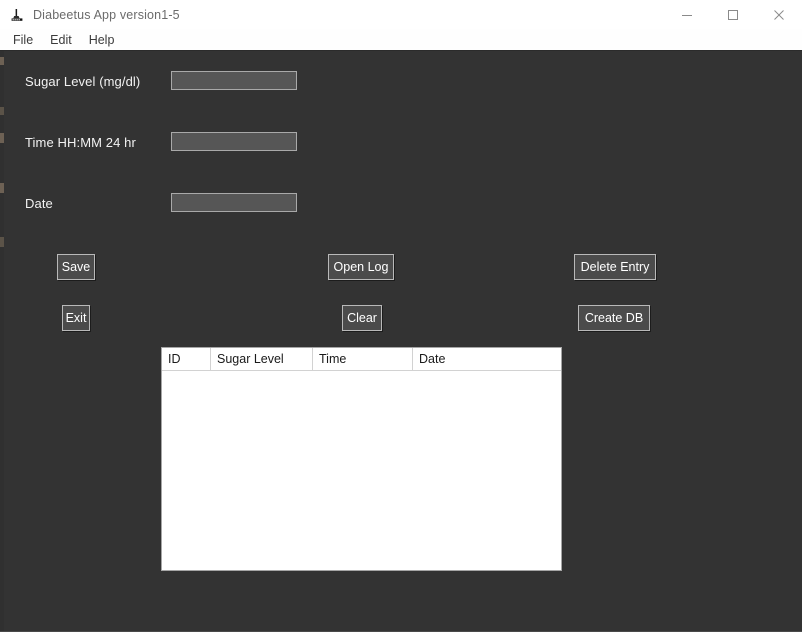  What do you see at coordinates (361, 267) in the screenshot?
I see `open-log-button: Open Log` at bounding box center [361, 267].